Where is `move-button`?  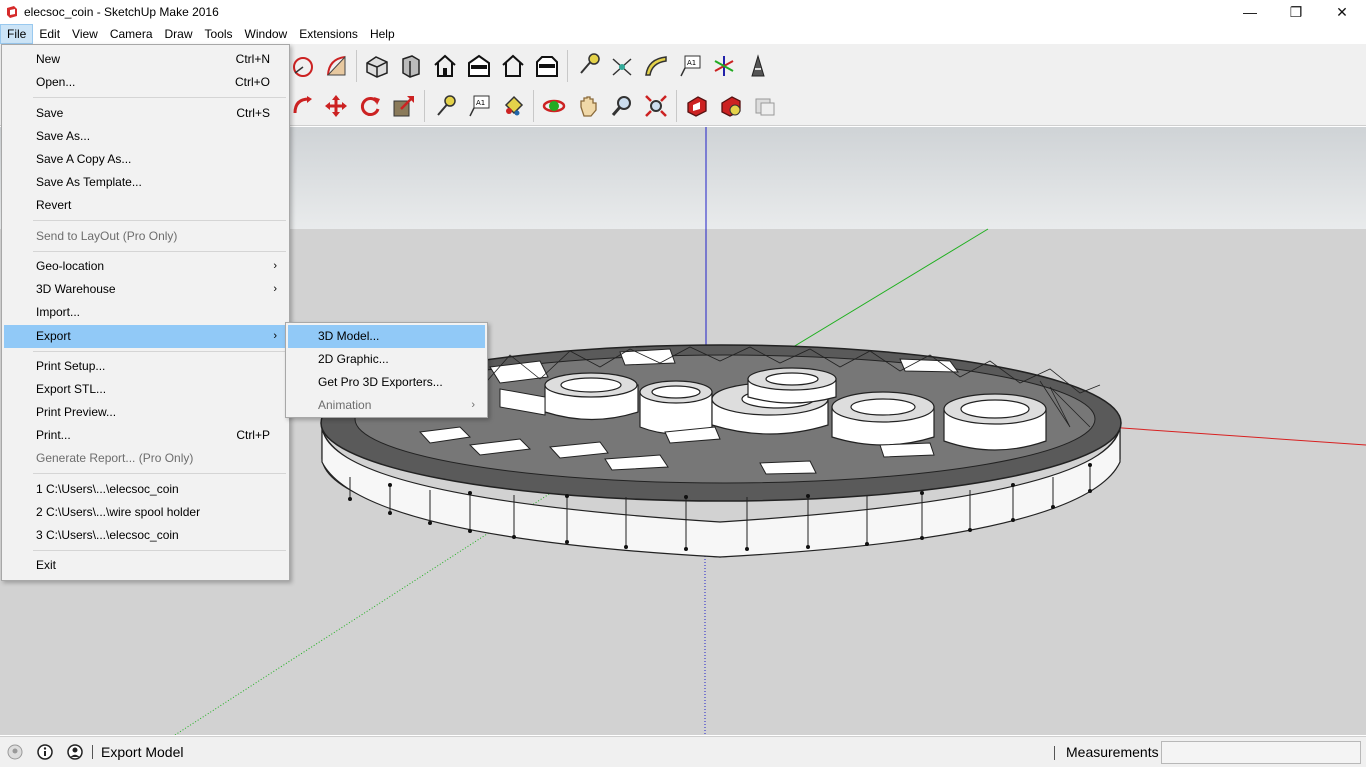
move-button is located at coordinates (336, 106).